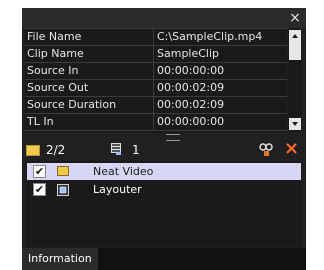 The width and height of the screenshot is (324, 270). Describe the element at coordinates (89, 54) in the screenshot. I see `property-name: Clip Name` at that location.